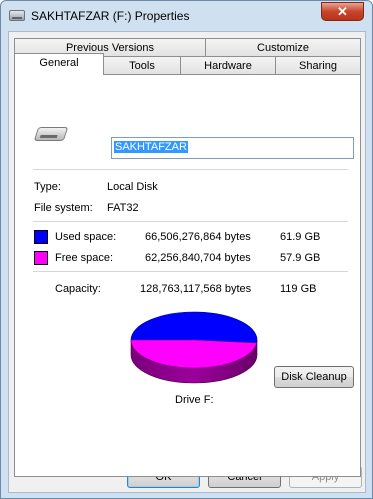  Describe the element at coordinates (47, 187) in the screenshot. I see `type-label: Type:` at that location.